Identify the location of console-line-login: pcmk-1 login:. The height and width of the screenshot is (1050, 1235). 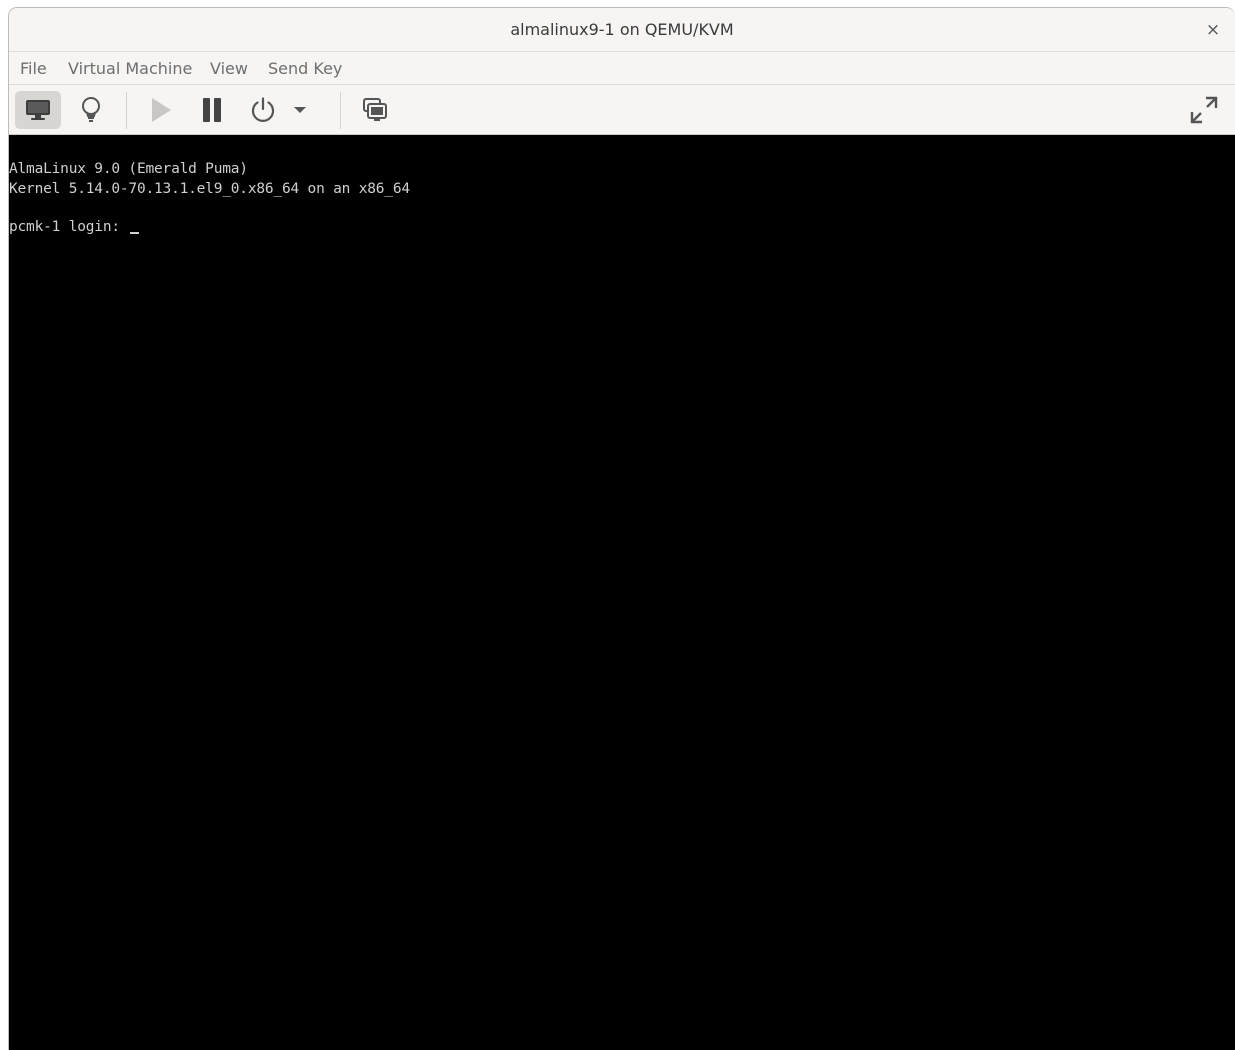
(74, 227).